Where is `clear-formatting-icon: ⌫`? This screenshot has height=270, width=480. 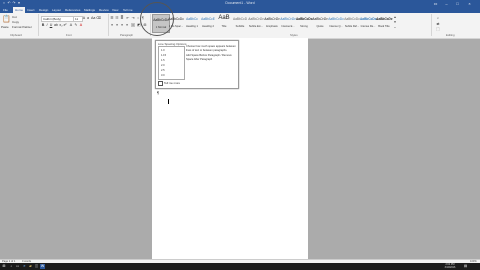
clear-formatting-icon: ⌫ is located at coordinates (98, 18).